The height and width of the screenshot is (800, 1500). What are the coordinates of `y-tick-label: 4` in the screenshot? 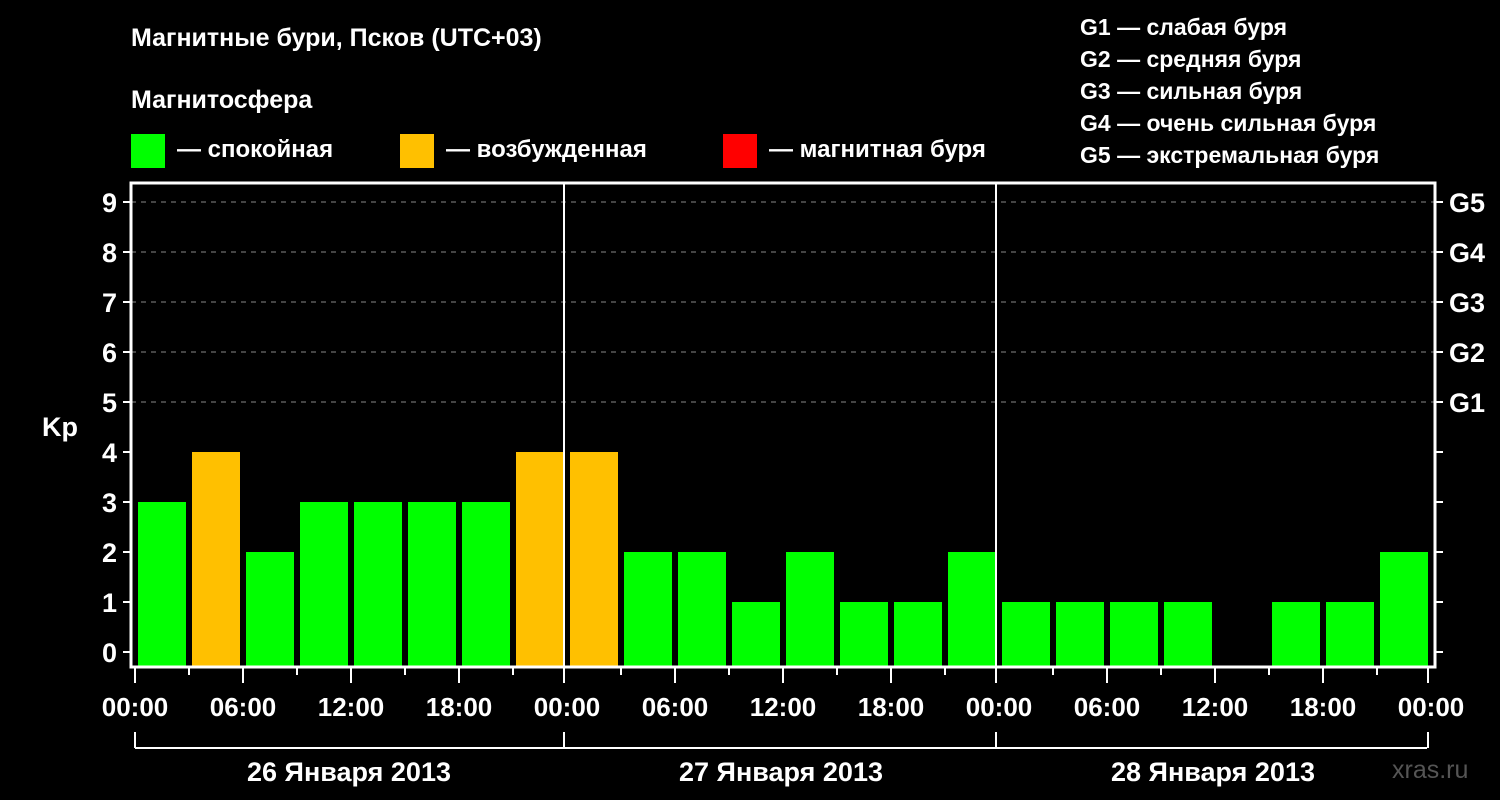 It's located at (109, 453).